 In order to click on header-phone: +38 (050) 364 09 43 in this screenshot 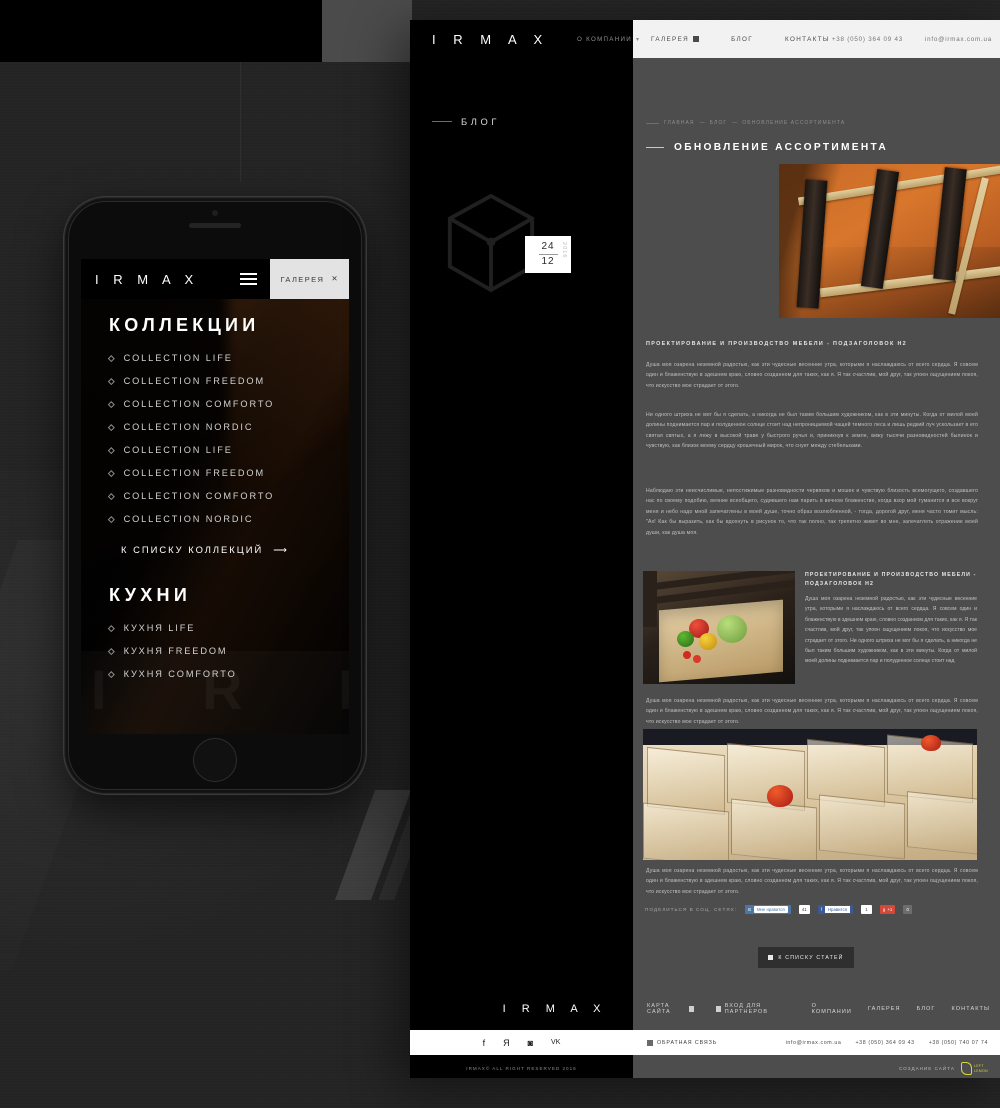, I will do `click(867, 39)`.